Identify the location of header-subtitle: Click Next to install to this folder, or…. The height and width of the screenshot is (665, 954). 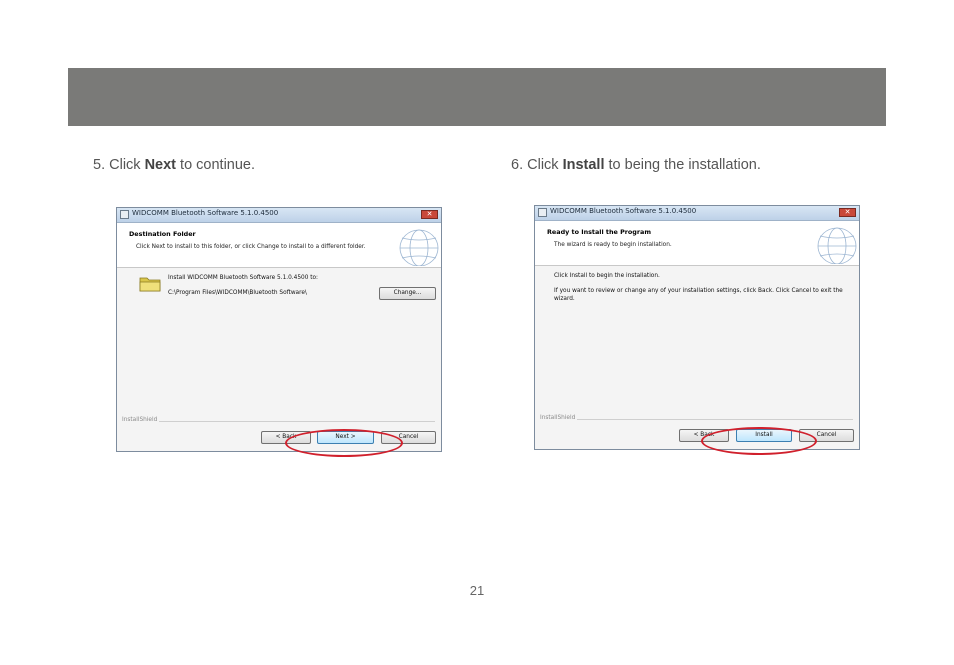
(251, 247).